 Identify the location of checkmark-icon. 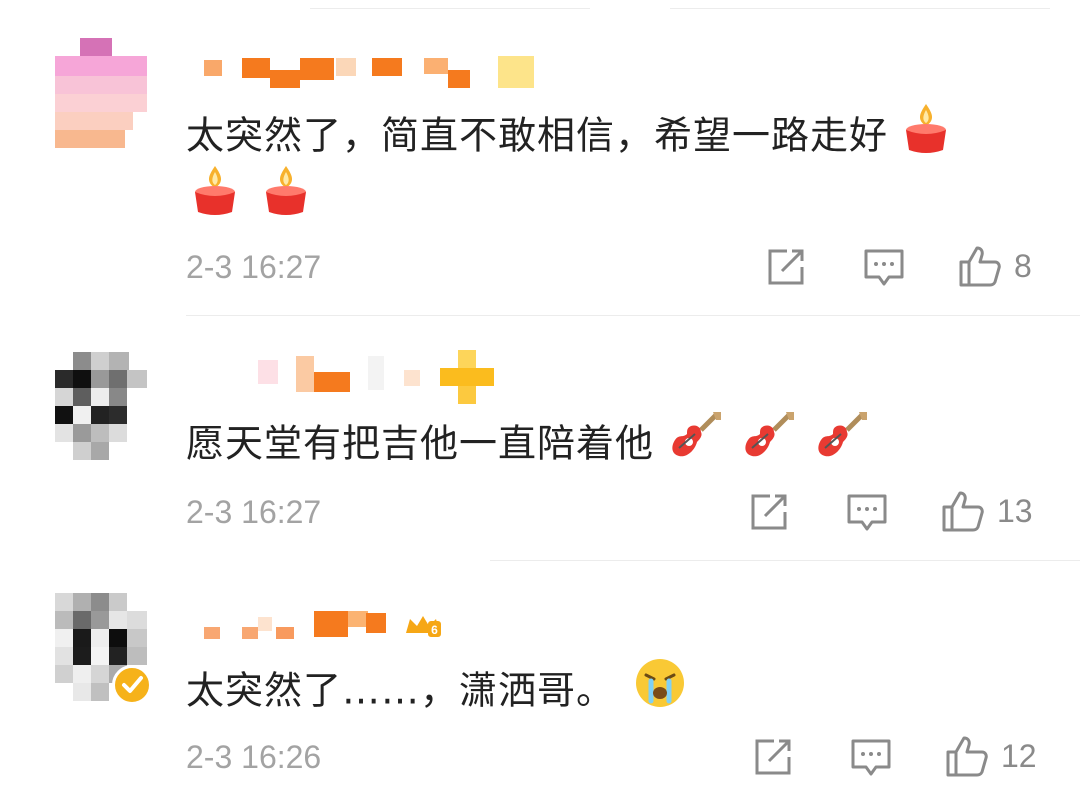
(132, 684).